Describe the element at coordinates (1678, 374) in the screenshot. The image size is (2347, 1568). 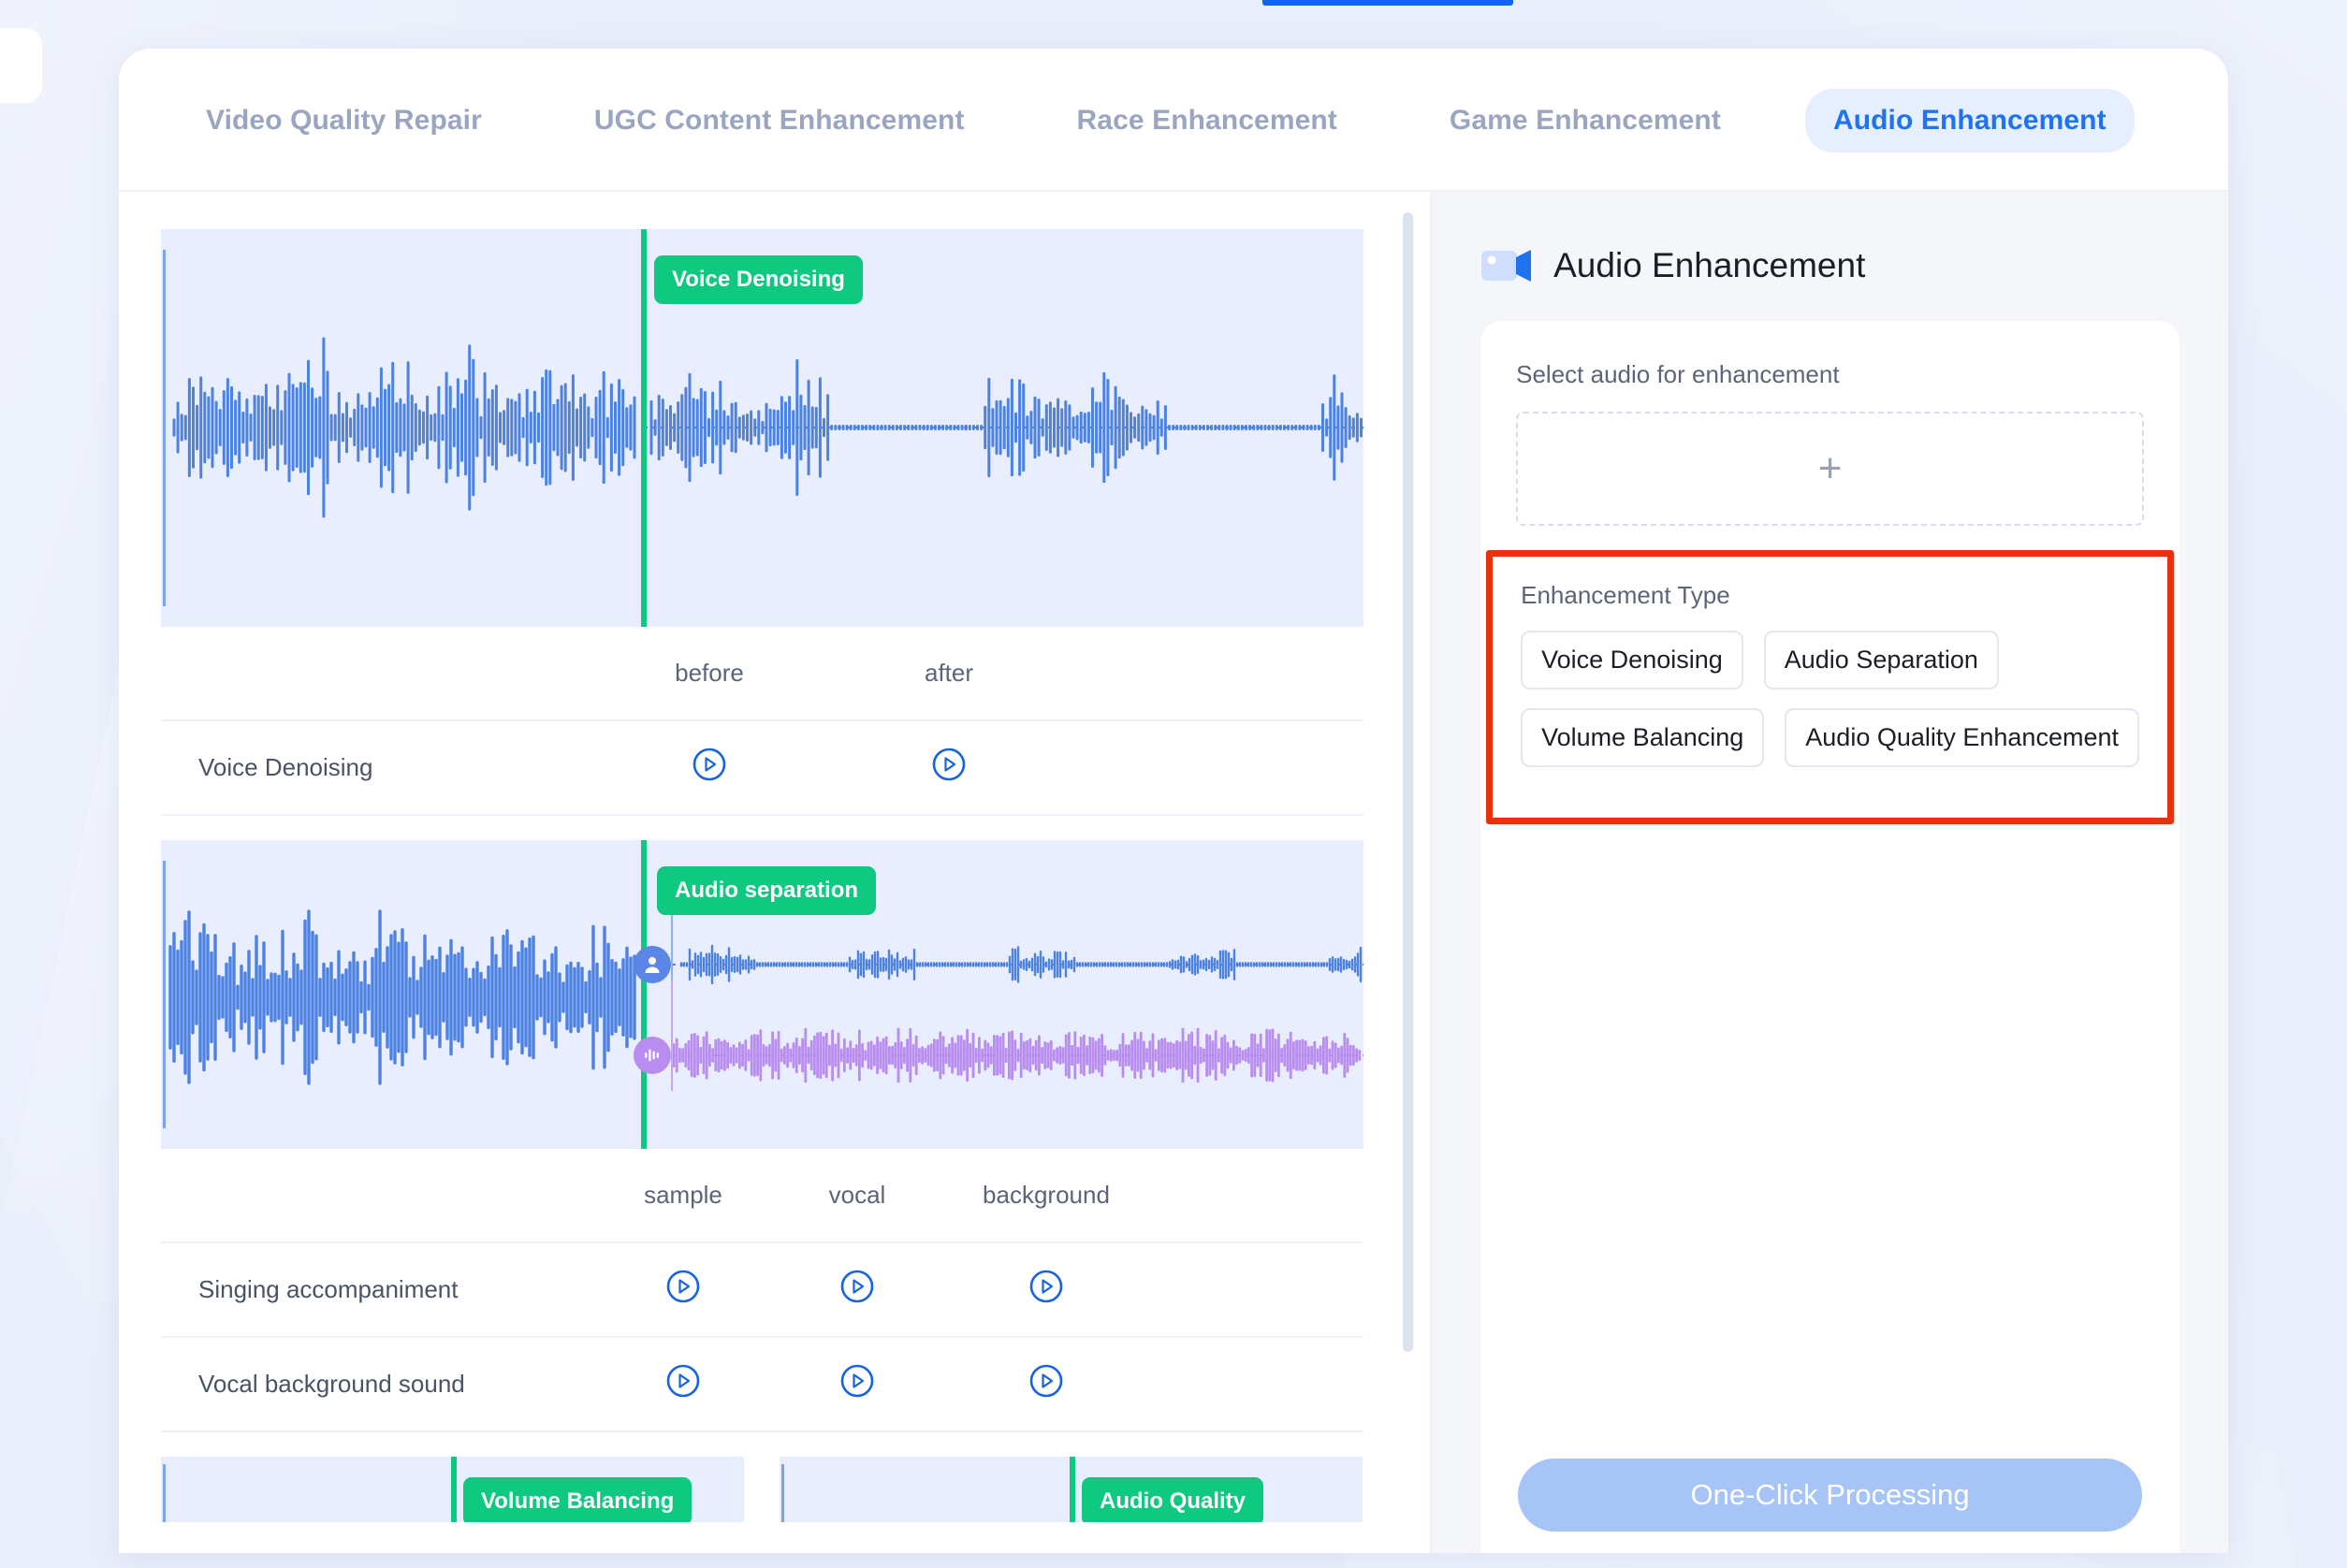
I see `select-audio-label: Select audio for enhancement` at that location.